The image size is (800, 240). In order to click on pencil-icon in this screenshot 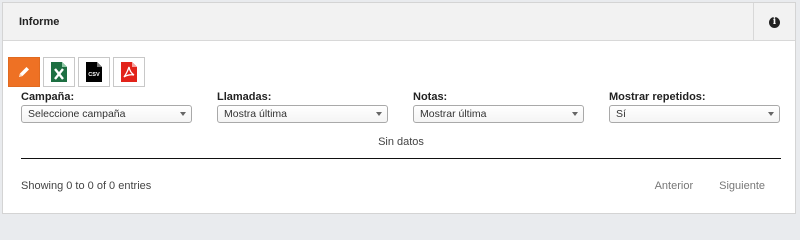, I will do `click(24, 72)`.